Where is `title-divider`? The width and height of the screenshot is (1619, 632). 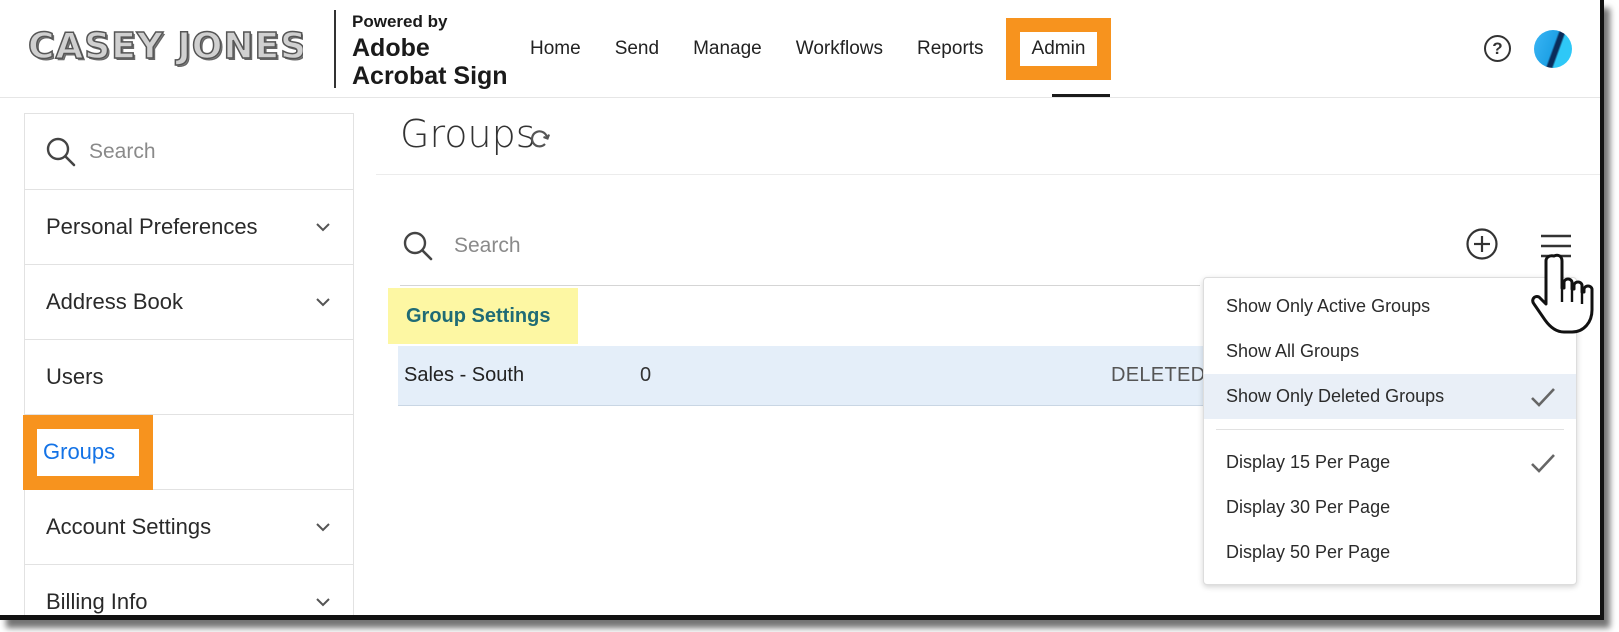
title-divider is located at coordinates (988, 174).